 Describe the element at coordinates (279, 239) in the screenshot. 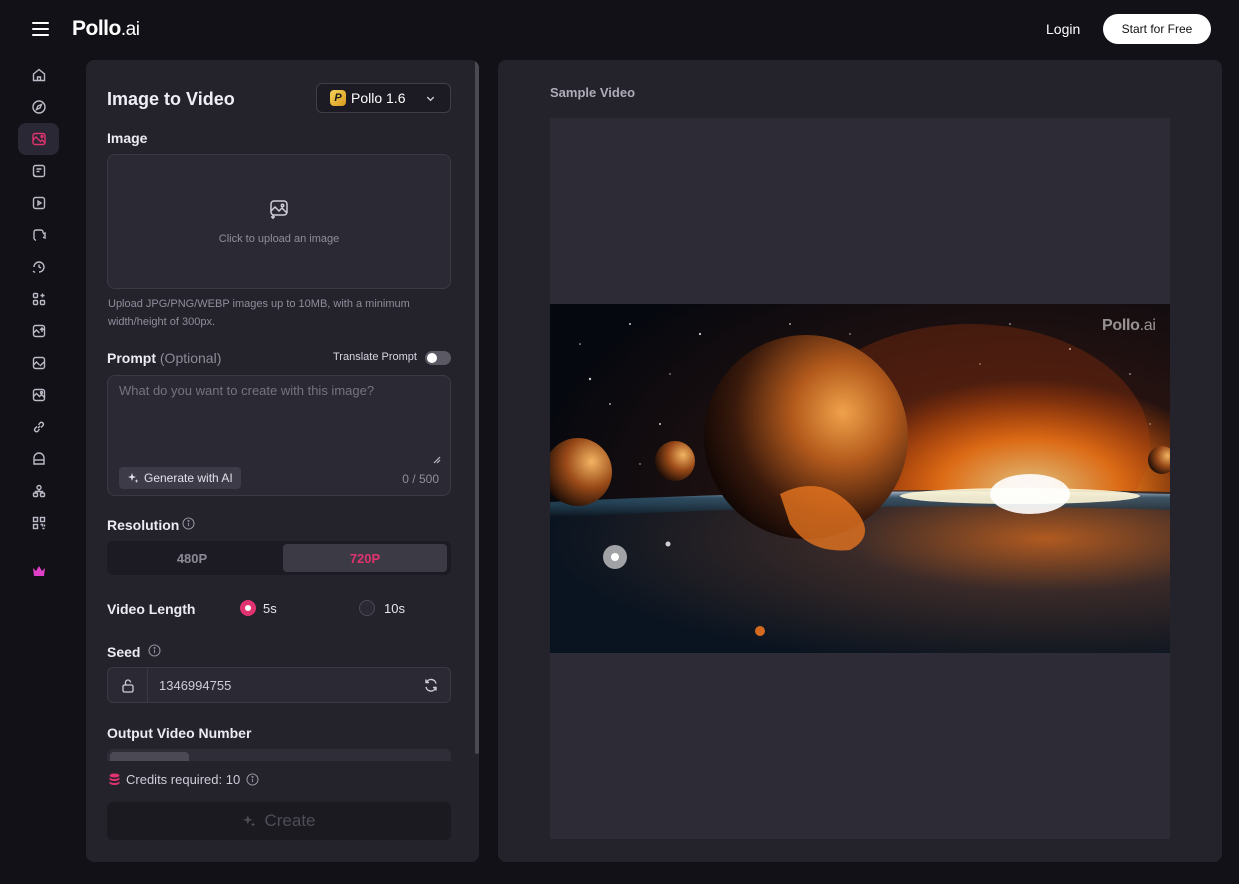

I see `upload-instruction: Click to upload an image` at that location.